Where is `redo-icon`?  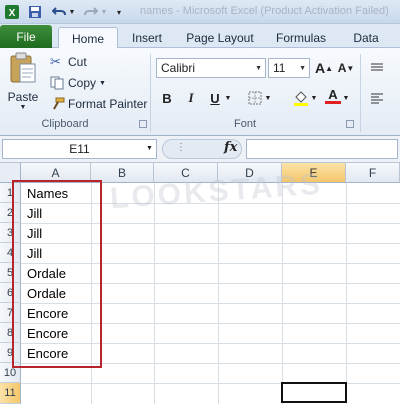 redo-icon is located at coordinates (91, 12).